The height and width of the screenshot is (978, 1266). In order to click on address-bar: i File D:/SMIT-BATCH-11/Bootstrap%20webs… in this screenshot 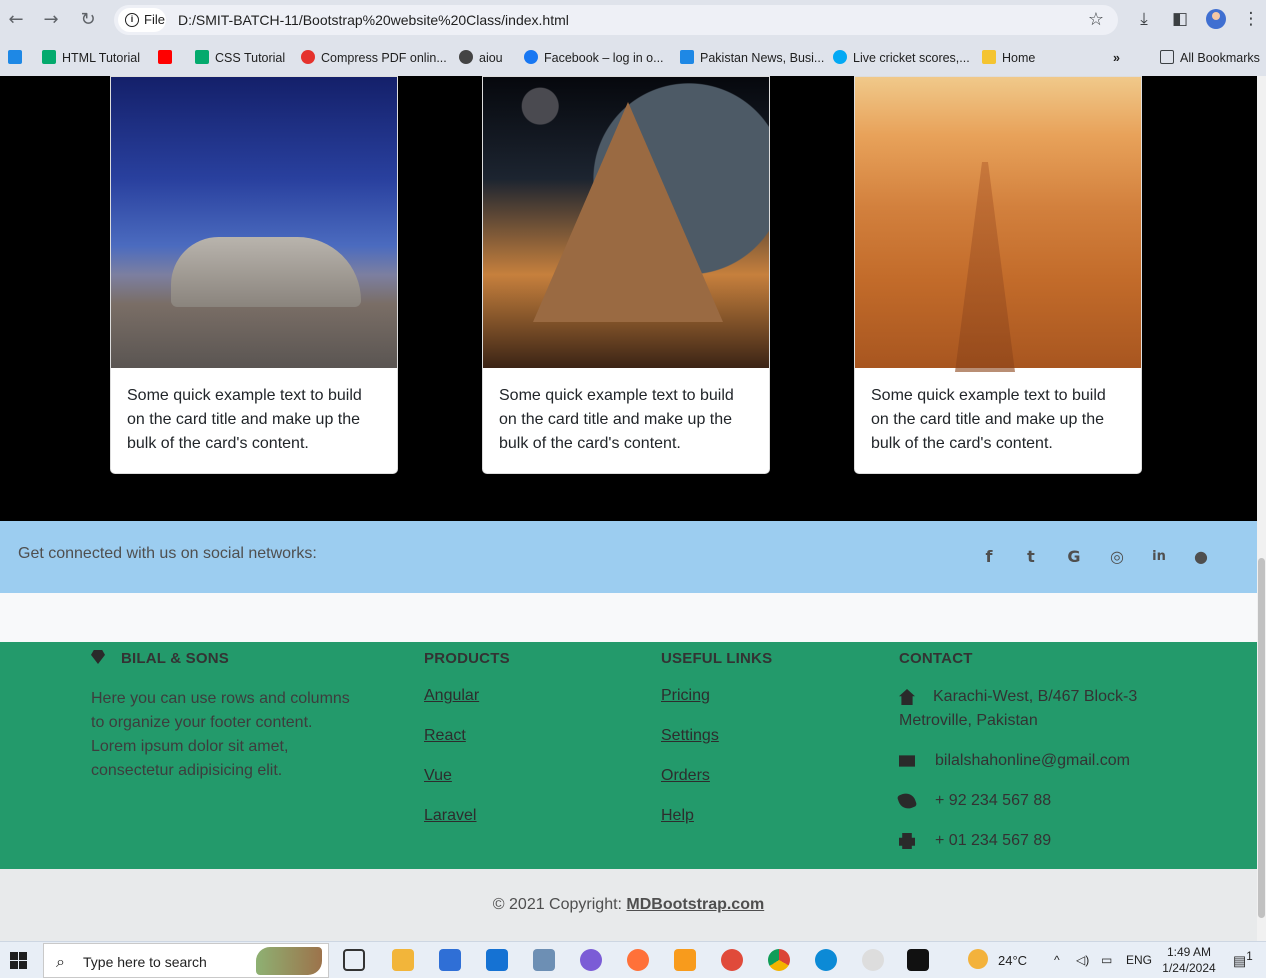, I will do `click(616, 20)`.